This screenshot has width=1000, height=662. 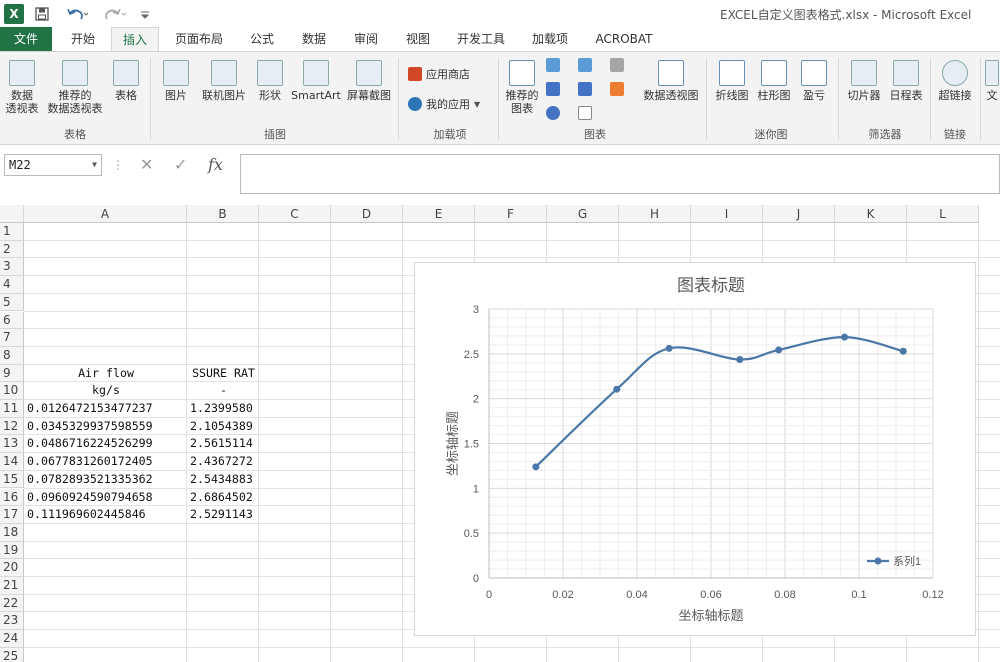 What do you see at coordinates (12, 338) in the screenshot?
I see `row-header: 7` at bounding box center [12, 338].